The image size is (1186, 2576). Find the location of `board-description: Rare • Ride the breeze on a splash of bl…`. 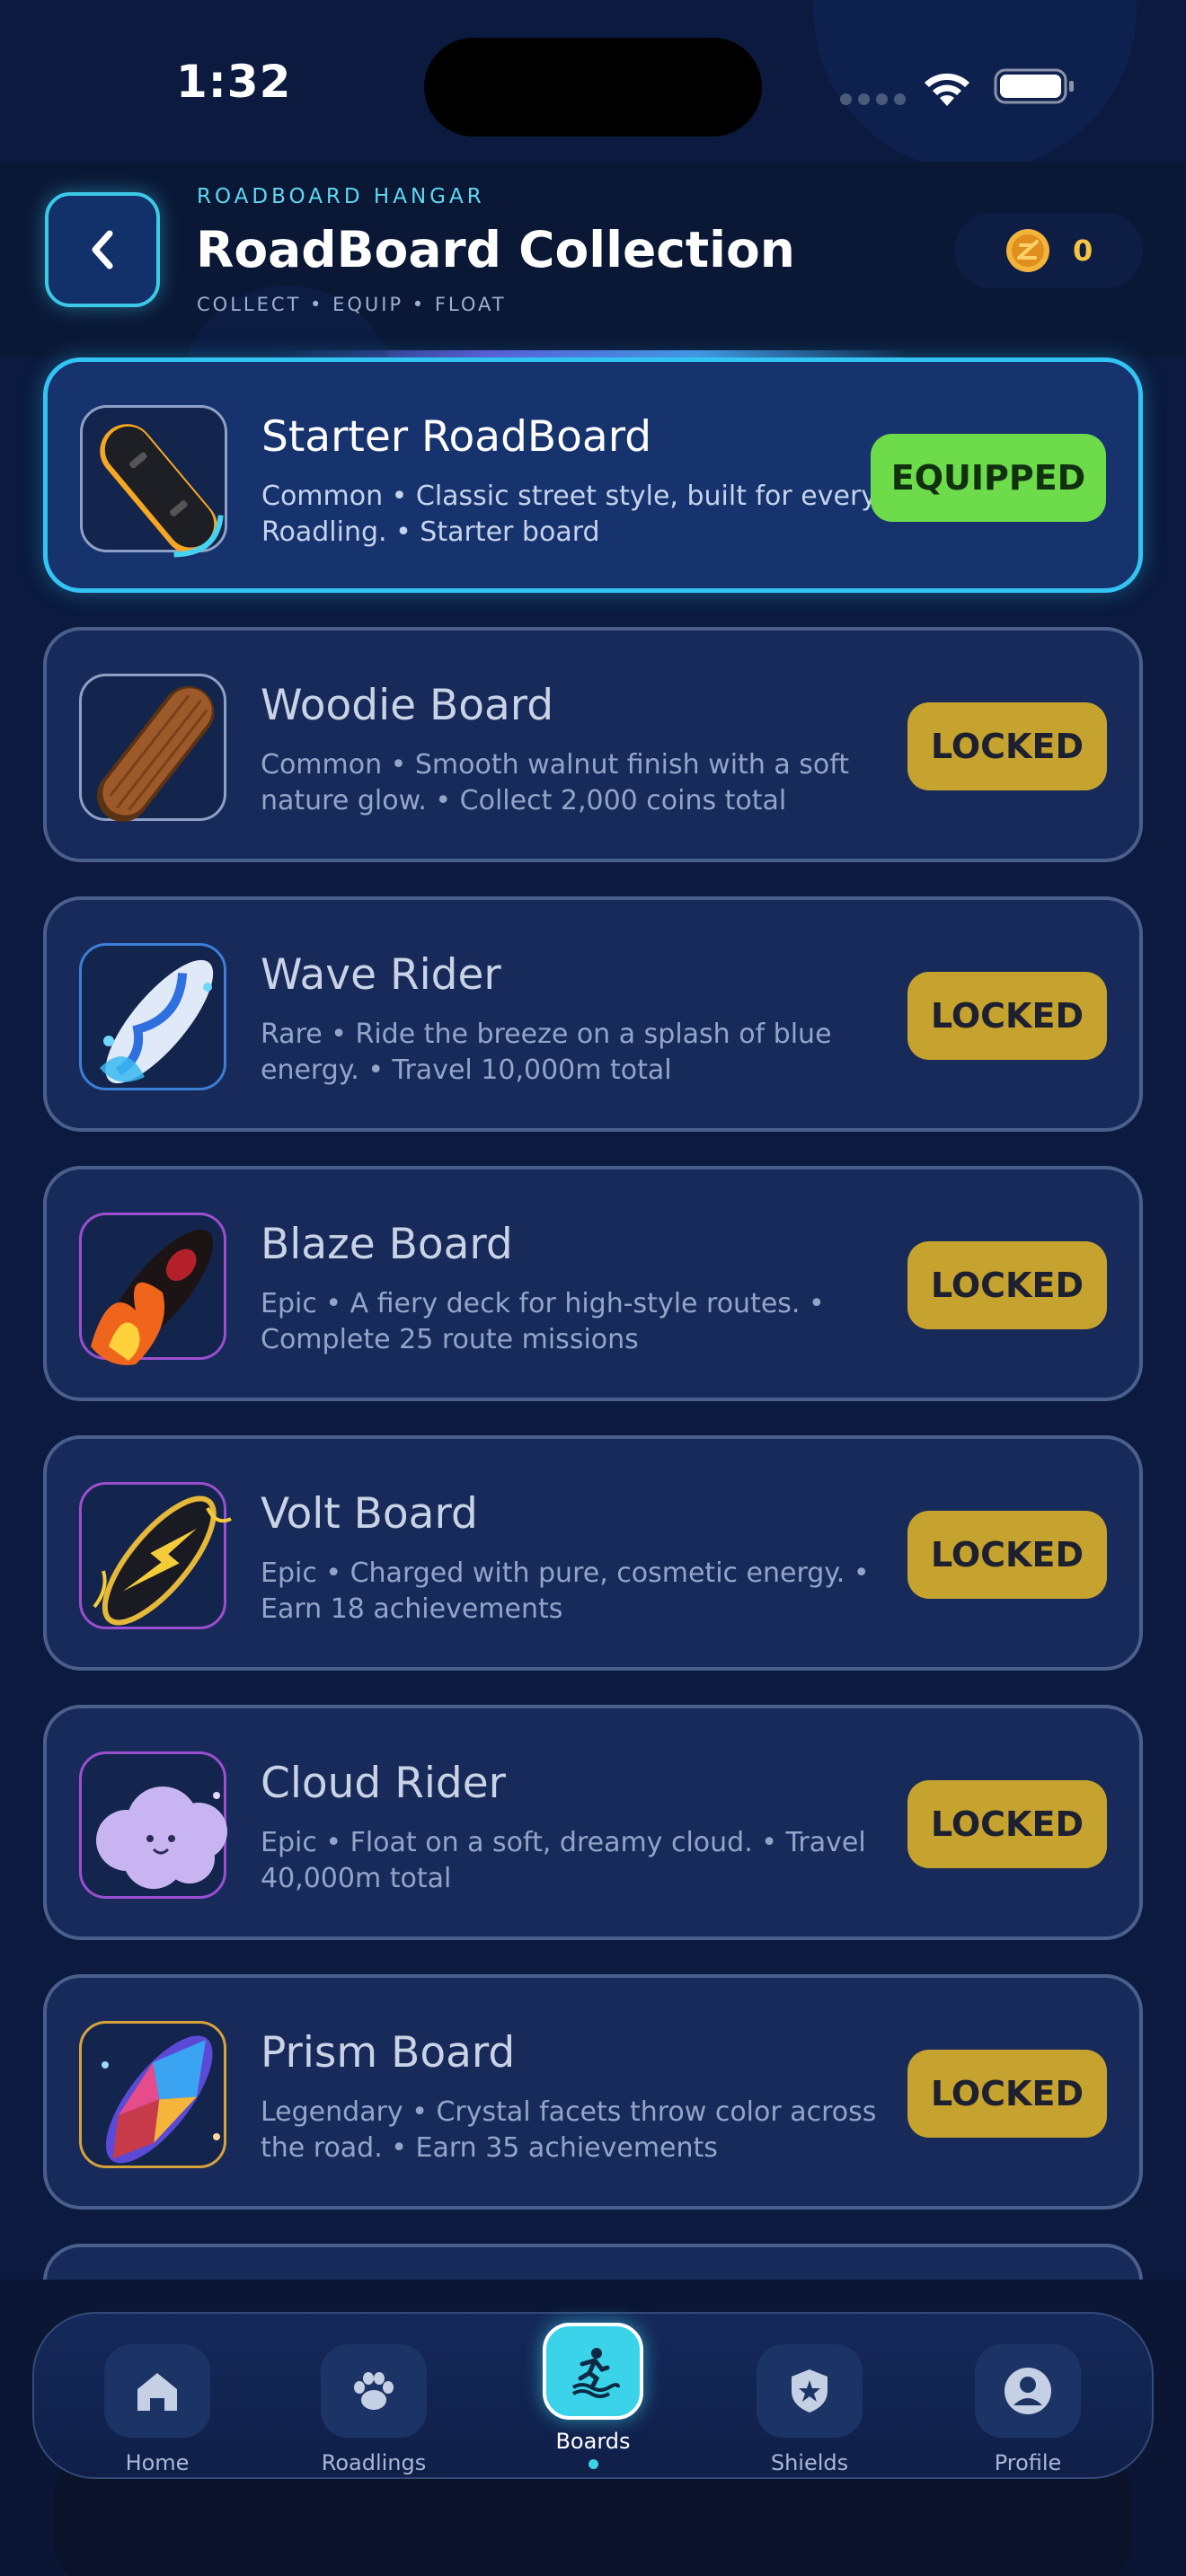

board-description: Rare • Ride the breeze on a splash of bl… is located at coordinates (546, 1052).